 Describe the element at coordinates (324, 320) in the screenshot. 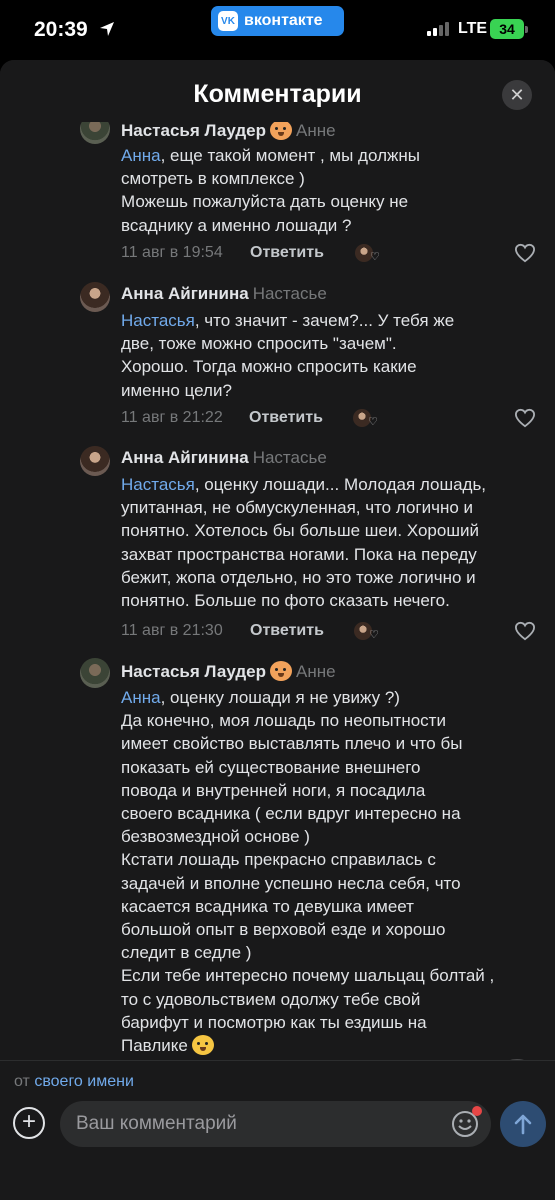

I see `comment-line: , что значит - зачем?... У тебя же` at that location.